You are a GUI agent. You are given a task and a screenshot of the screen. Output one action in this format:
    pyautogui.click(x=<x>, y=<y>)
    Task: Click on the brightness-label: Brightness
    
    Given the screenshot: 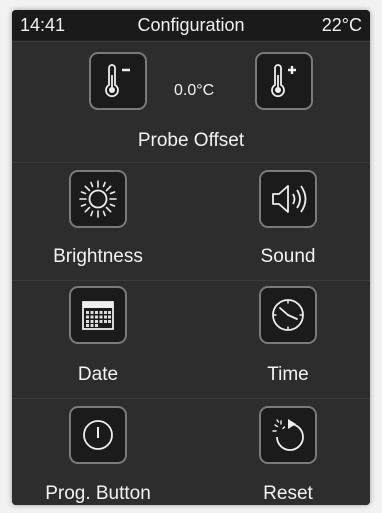 What is the action you would take?
    pyautogui.click(x=98, y=256)
    